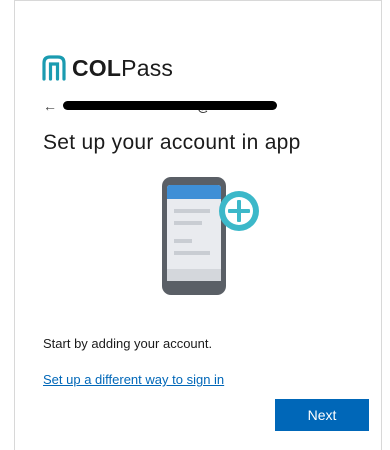  I want to click on phone-add-account-icon, so click(210, 236).